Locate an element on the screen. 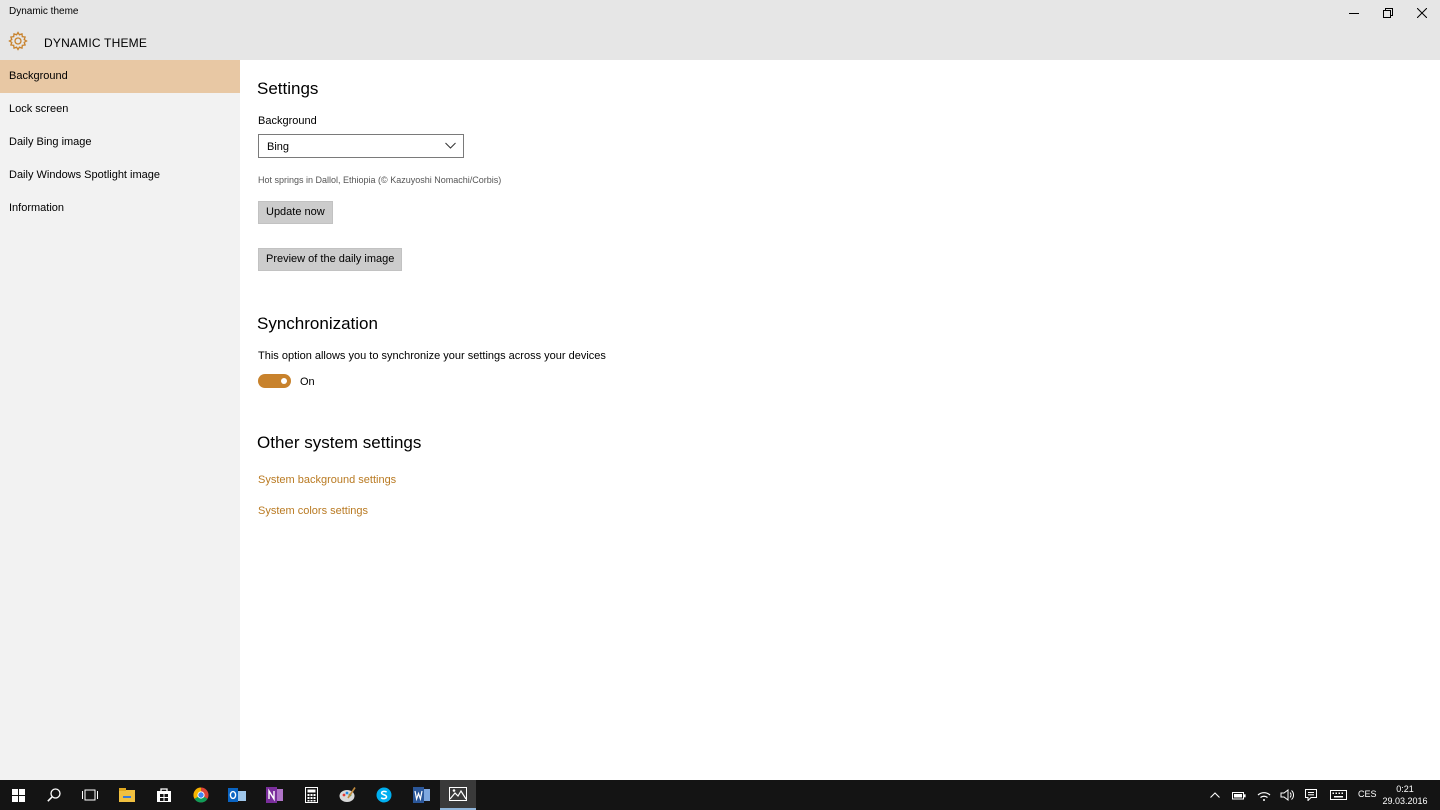 Image resolution: width=1440 pixels, height=810 pixels. skype-button is located at coordinates (384, 795).